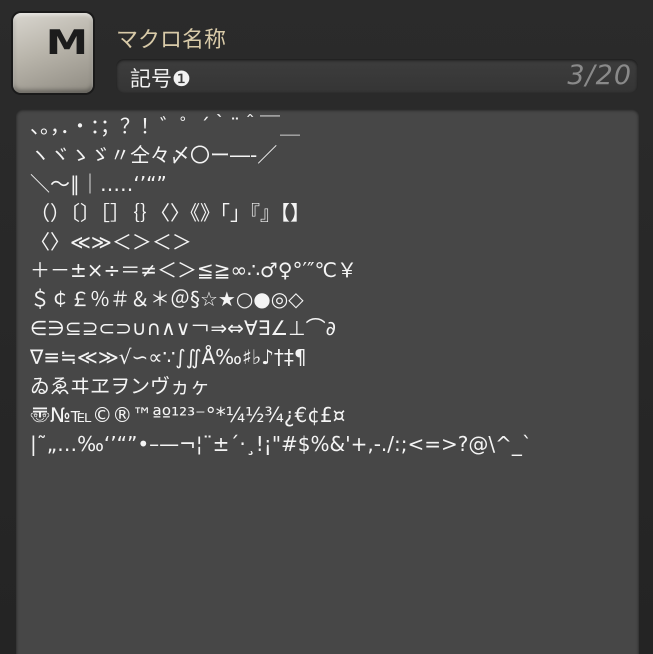 The width and height of the screenshot is (653, 654). I want to click on macro-line: ＼～∥｜…‥‘’“”, so click(98, 183).